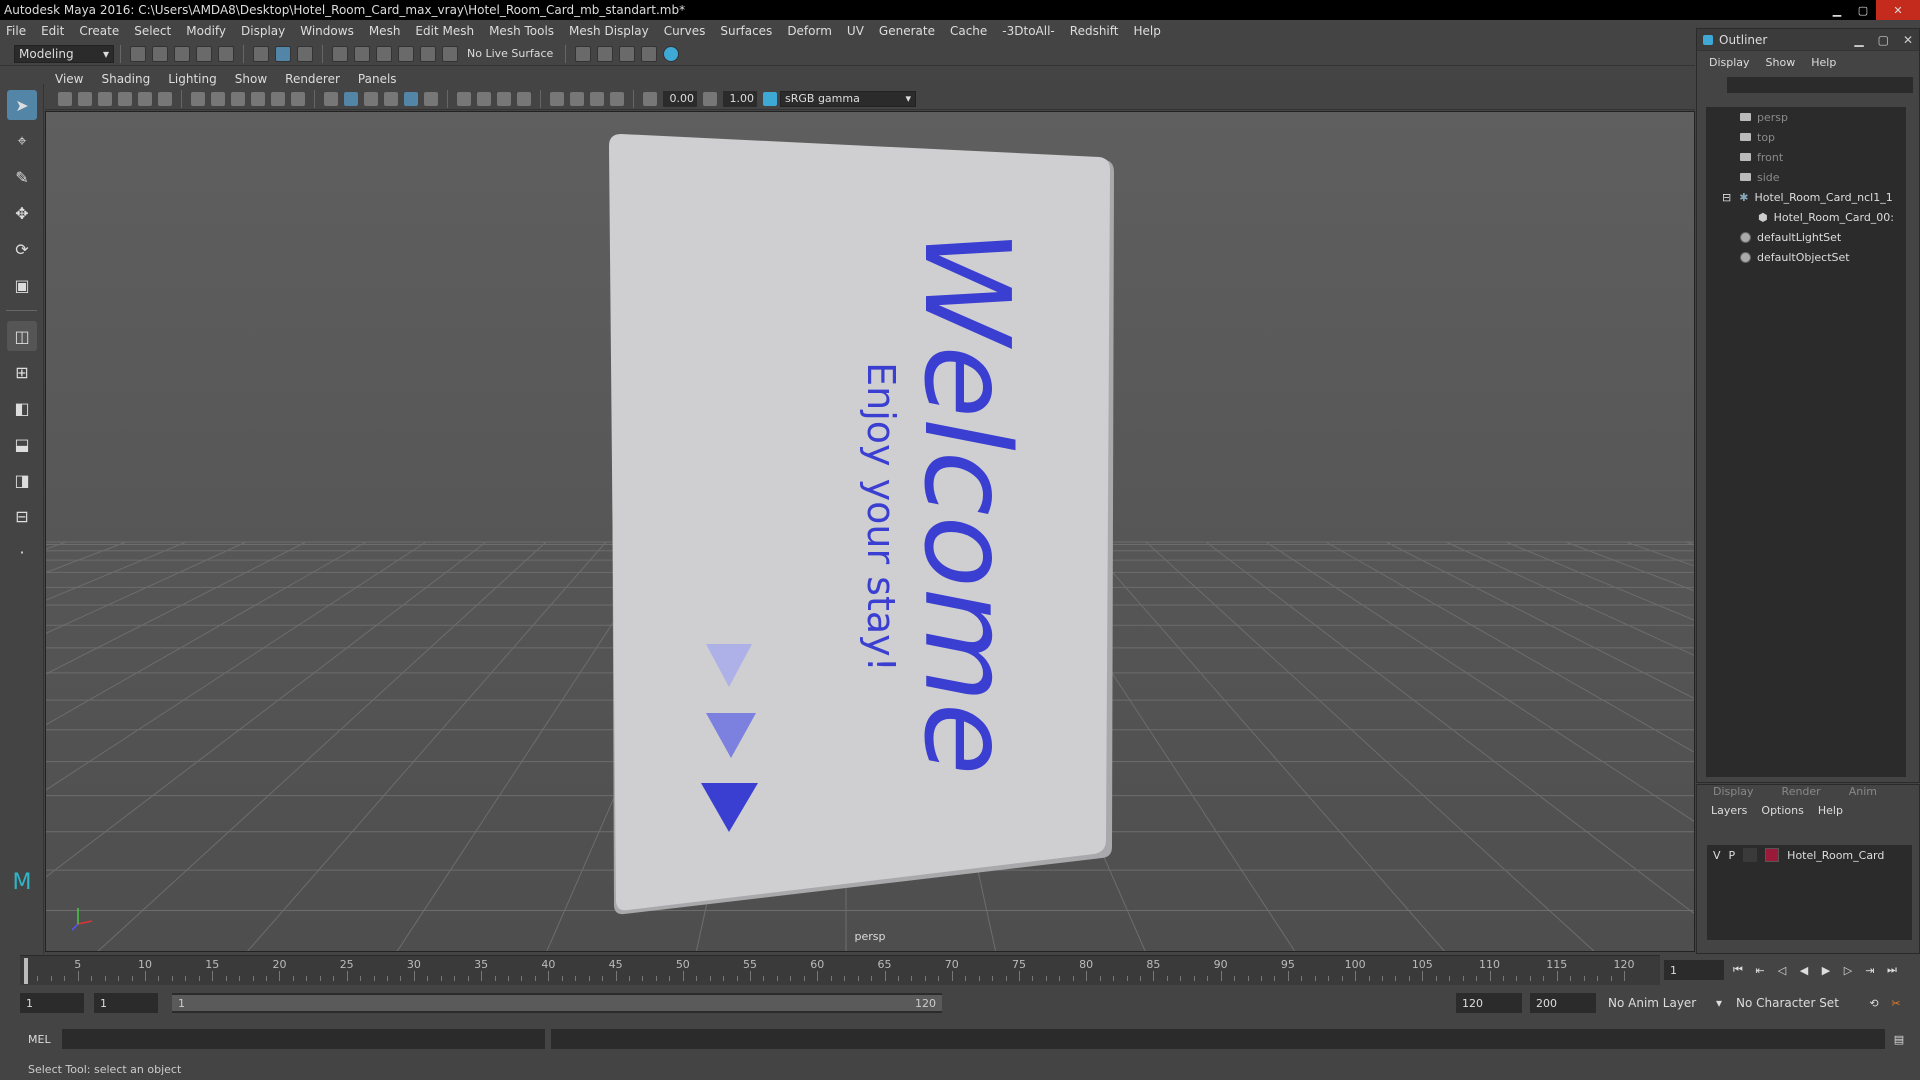 This screenshot has width=1920, height=1080. Describe the element at coordinates (165, 98) in the screenshot. I see `grease-pencil-icon` at that location.